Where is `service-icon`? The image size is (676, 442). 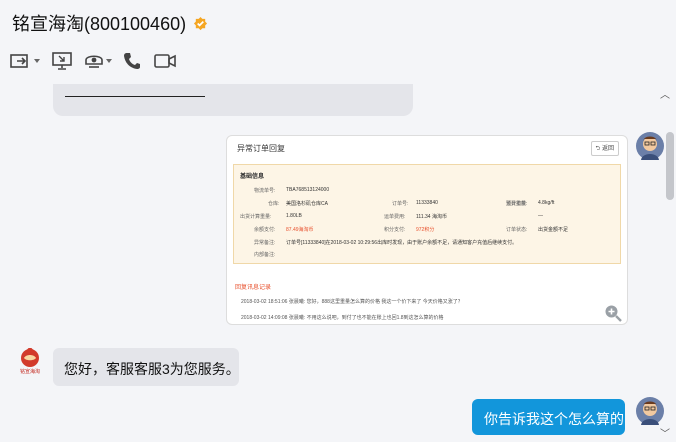 service-icon is located at coordinates (94, 61).